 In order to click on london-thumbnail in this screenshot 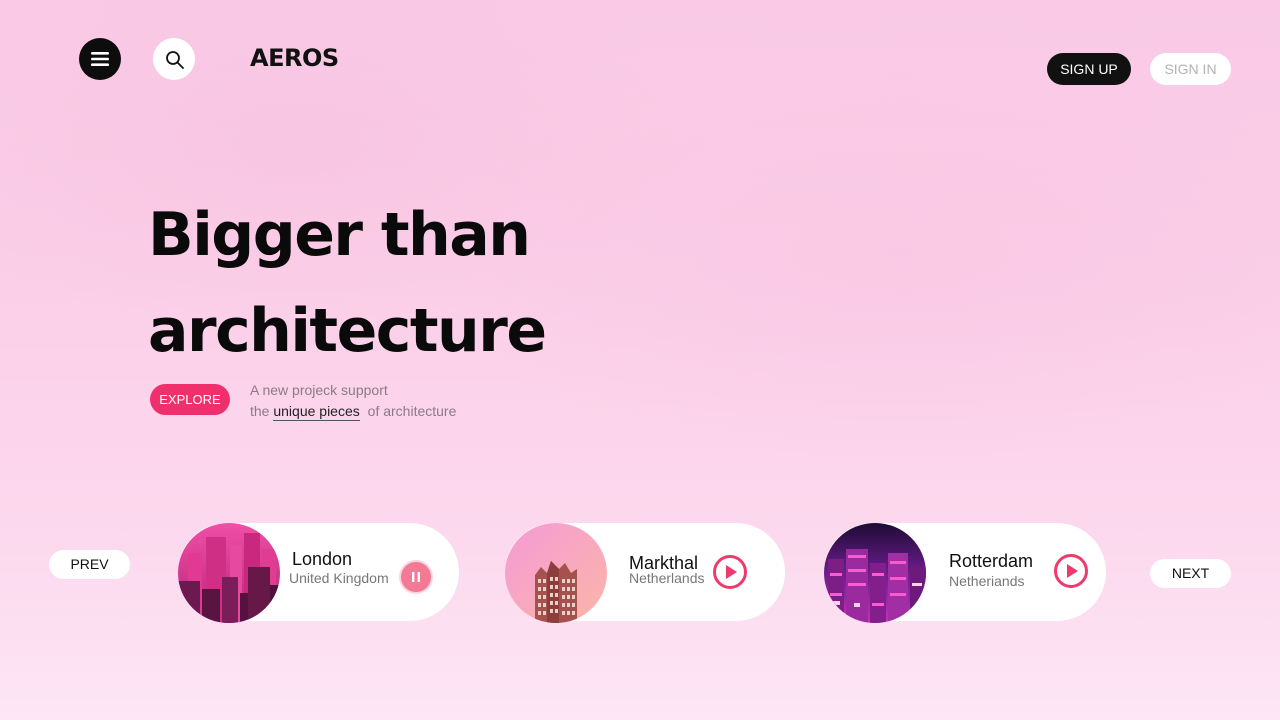, I will do `click(229, 573)`.